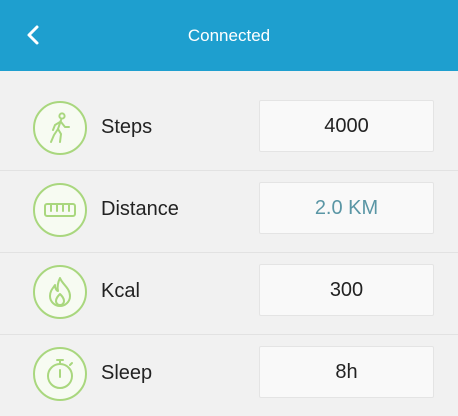 The height and width of the screenshot is (416, 458). What do you see at coordinates (346, 372) in the screenshot?
I see `sleep-value: 8h` at bounding box center [346, 372].